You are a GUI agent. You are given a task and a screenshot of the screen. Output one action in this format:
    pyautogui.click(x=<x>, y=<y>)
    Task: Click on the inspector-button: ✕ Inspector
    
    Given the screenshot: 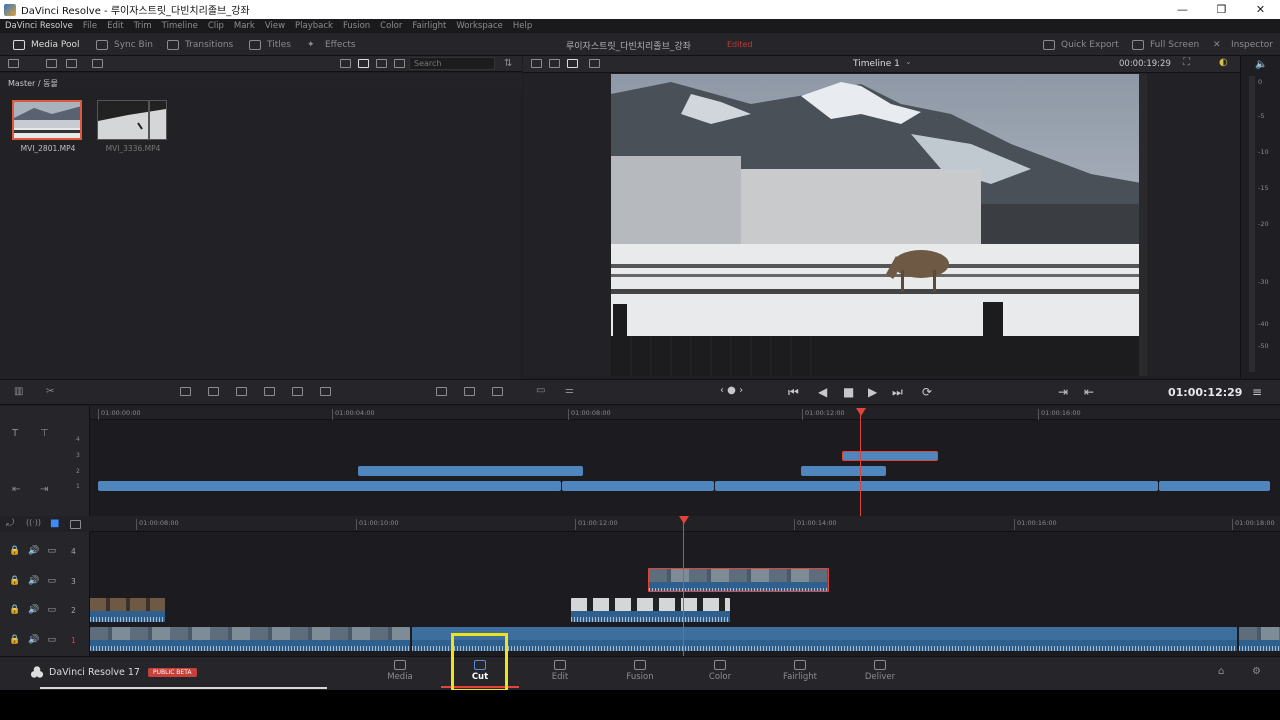 What is the action you would take?
    pyautogui.click(x=1243, y=45)
    